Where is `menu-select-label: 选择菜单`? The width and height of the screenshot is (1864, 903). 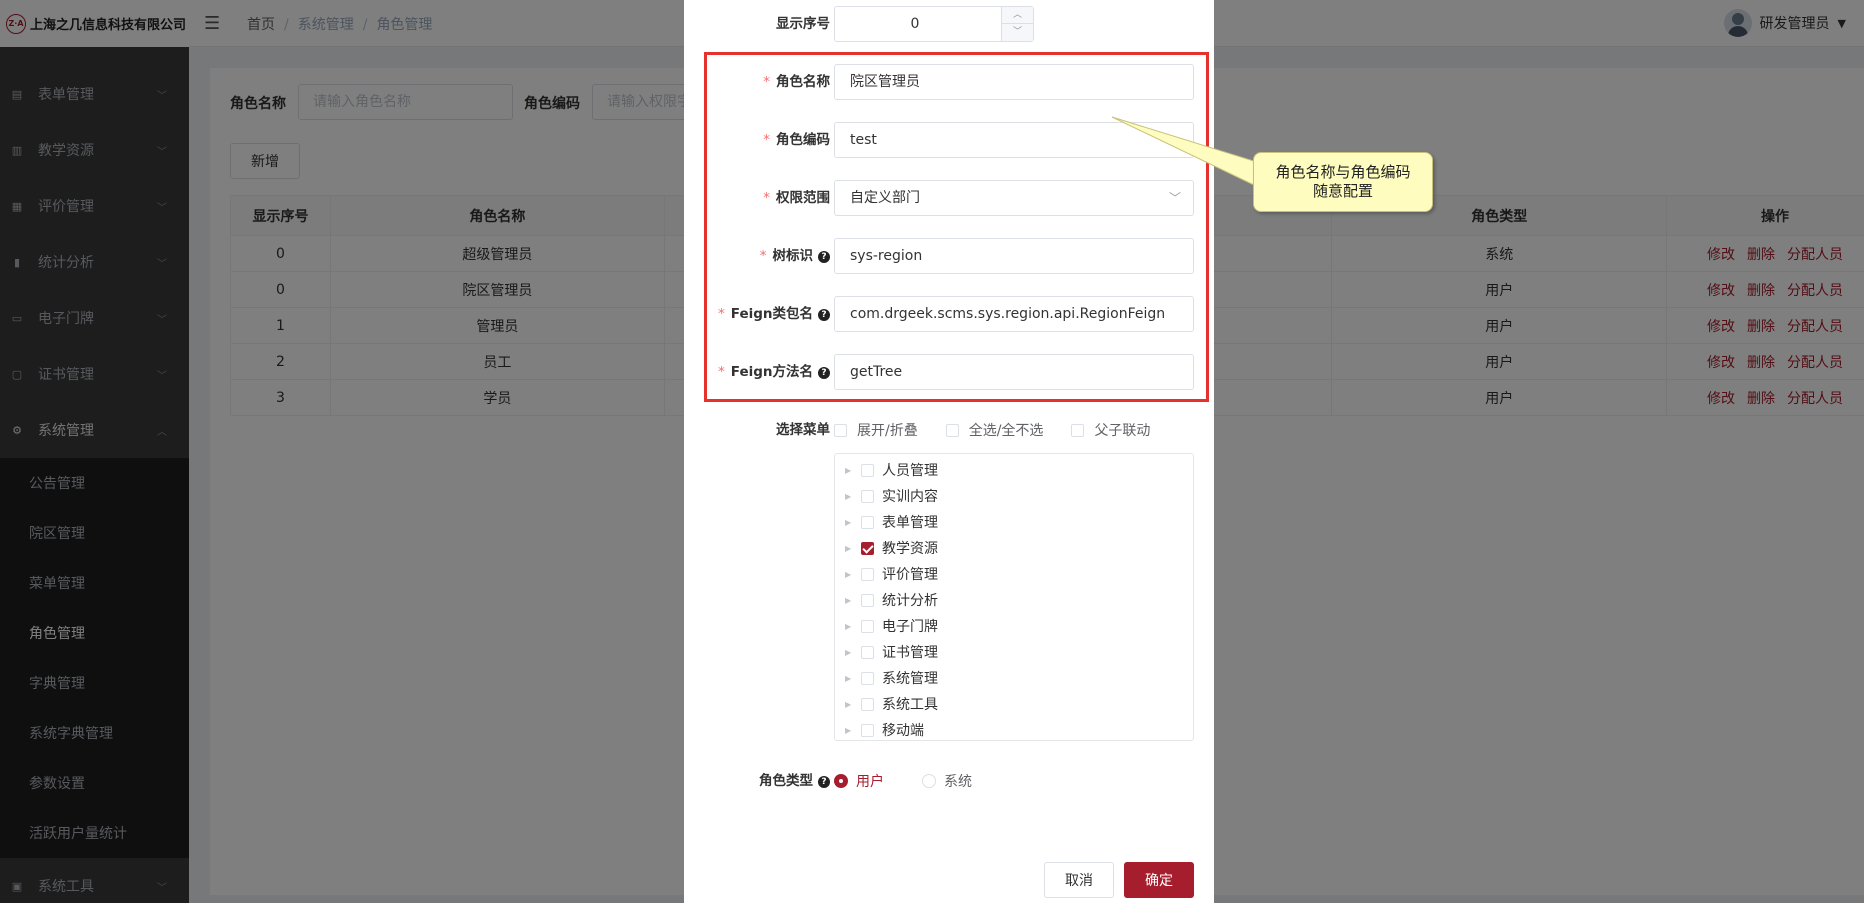 menu-select-label: 选择菜单 is located at coordinates (803, 430).